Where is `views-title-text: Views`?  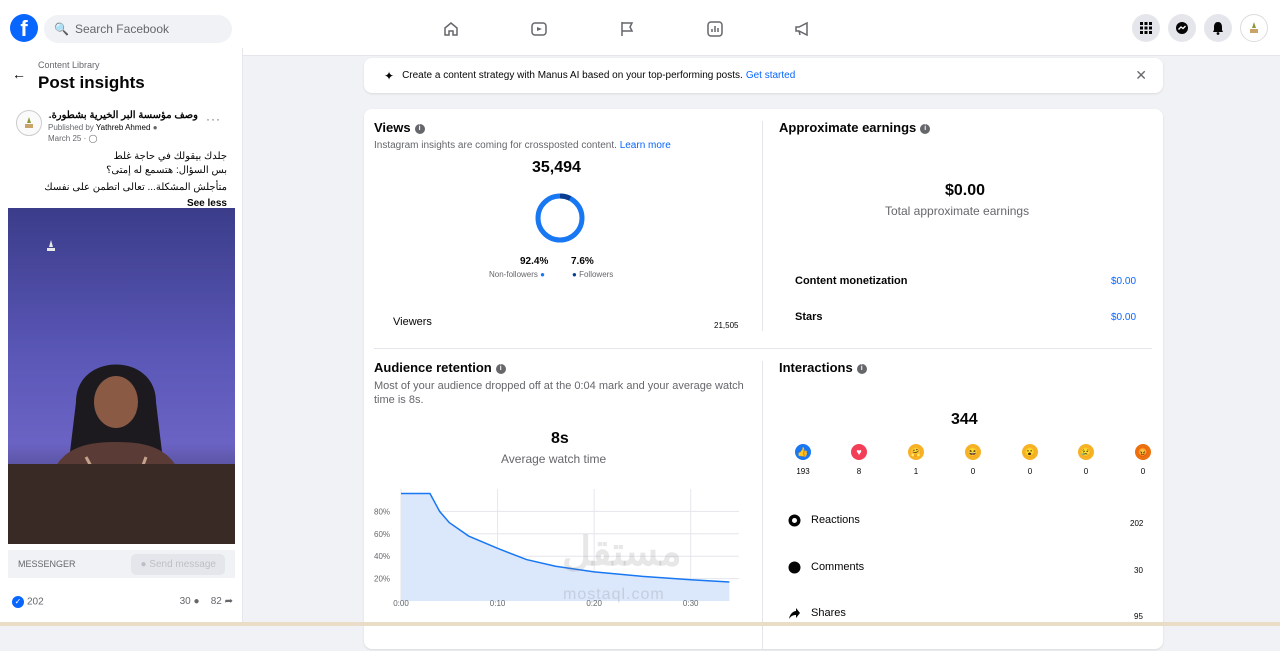
views-title-text: Views is located at coordinates (392, 127).